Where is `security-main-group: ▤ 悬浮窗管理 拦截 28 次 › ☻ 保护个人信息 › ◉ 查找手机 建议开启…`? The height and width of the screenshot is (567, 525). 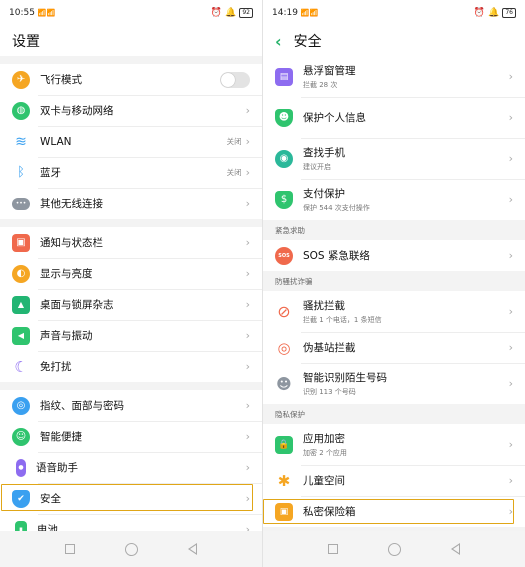
security-main-group: ▤ 悬浮窗管理 拦截 28 次 › ☻ 保护个人信息 › ◉ 查找手机 建议开启… is located at coordinates (394, 138).